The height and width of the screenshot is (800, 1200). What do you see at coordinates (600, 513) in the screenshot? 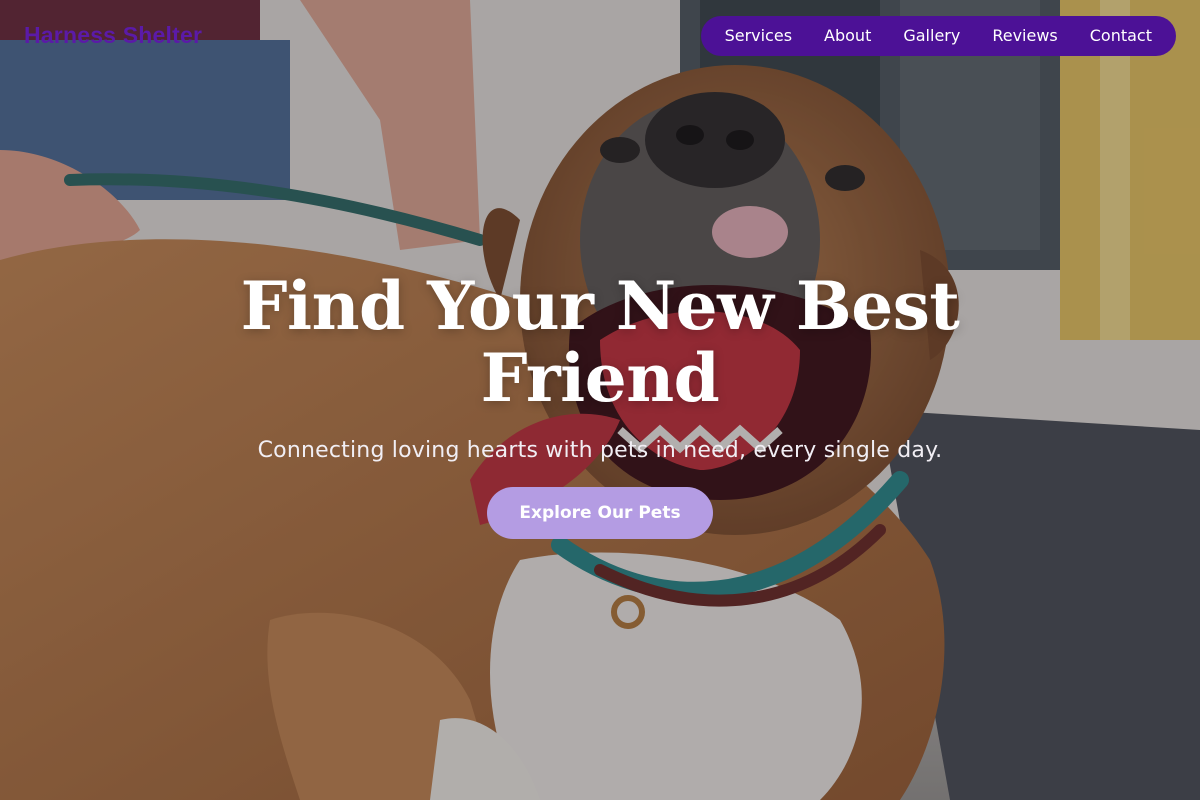
I see `explore-pets-button: Explore Our Pets` at bounding box center [600, 513].